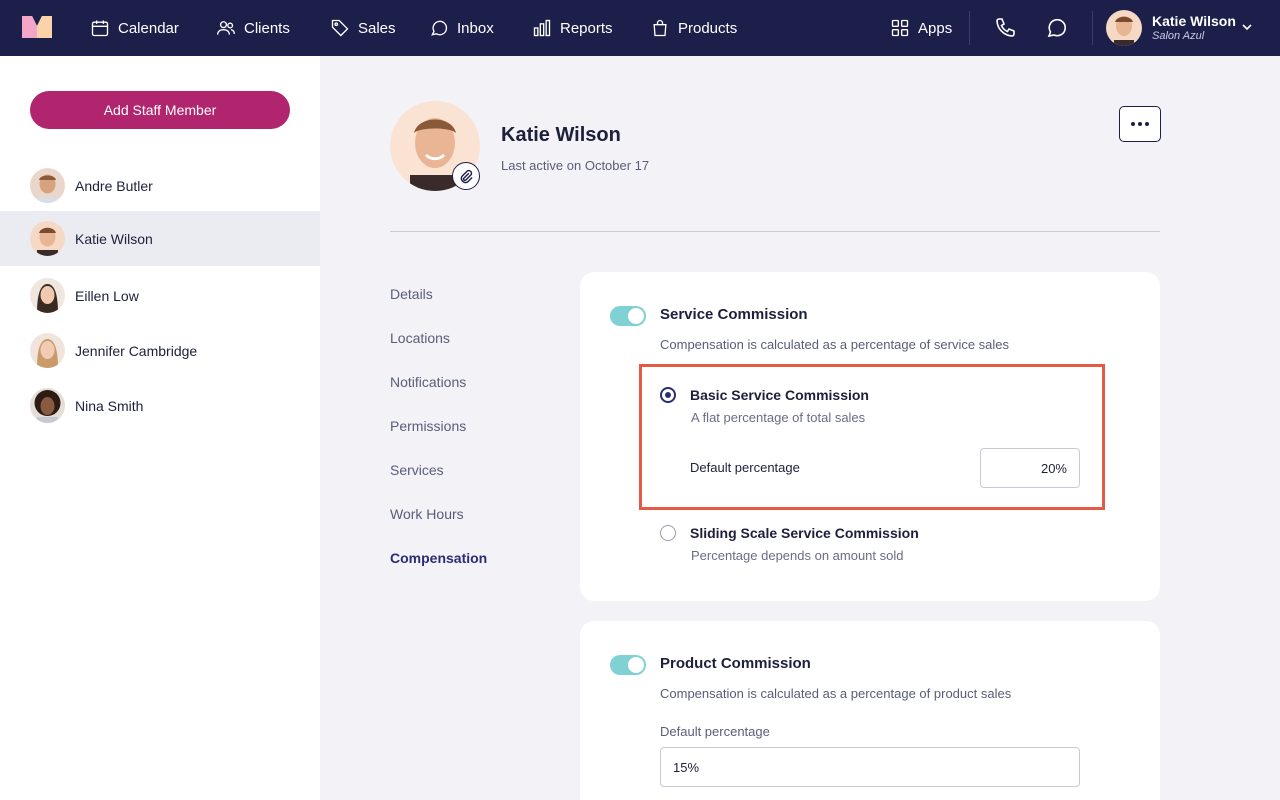  I want to click on service-default-percentage-input, so click(1030, 468).